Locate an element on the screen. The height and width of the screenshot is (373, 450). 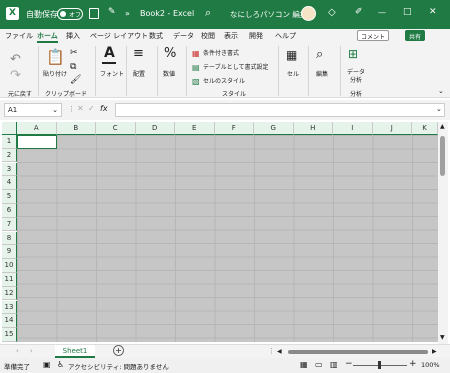
format-painter-icon: 🖌 is located at coordinates (75, 80).